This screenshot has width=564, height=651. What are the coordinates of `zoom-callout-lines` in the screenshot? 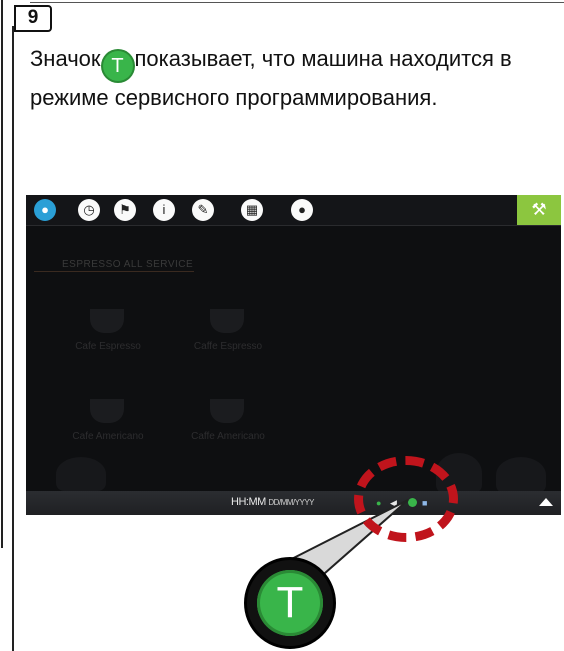 It's located at (334, 548).